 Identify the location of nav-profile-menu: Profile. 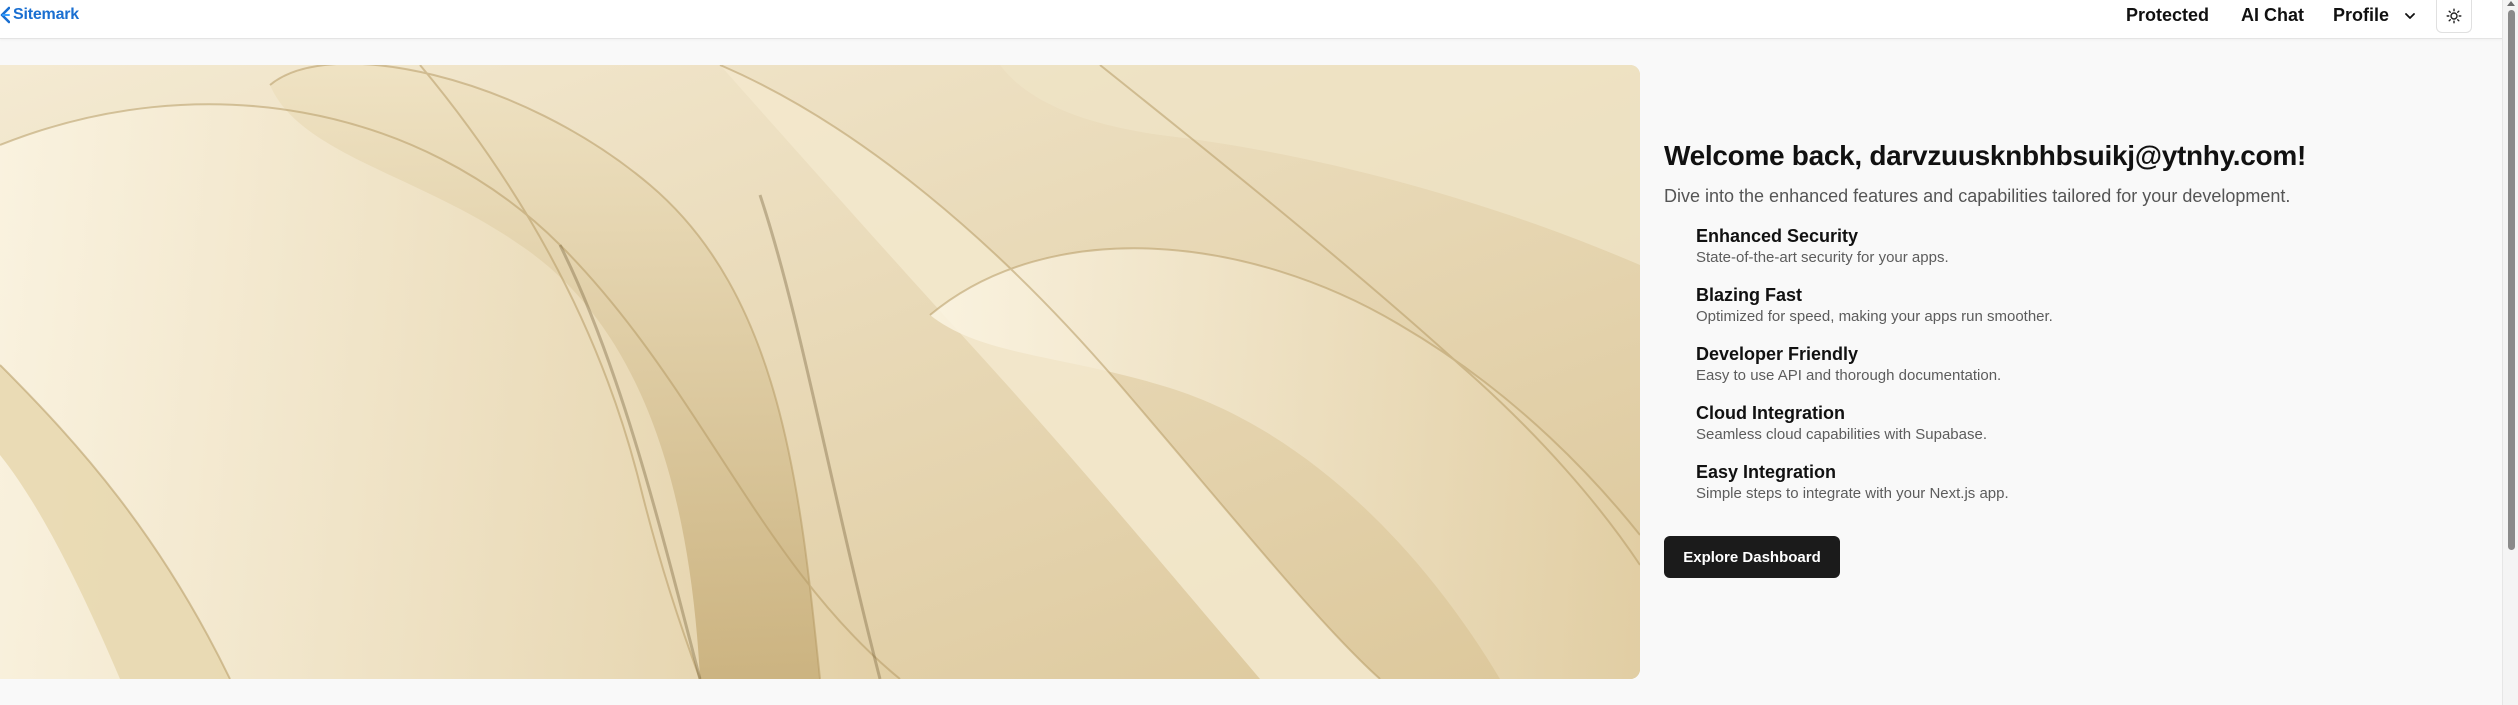
(2375, 15).